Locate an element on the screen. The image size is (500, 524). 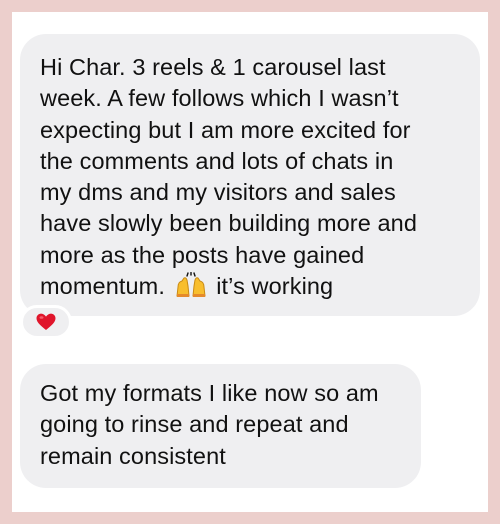
heart-reaction is located at coordinates (46, 322).